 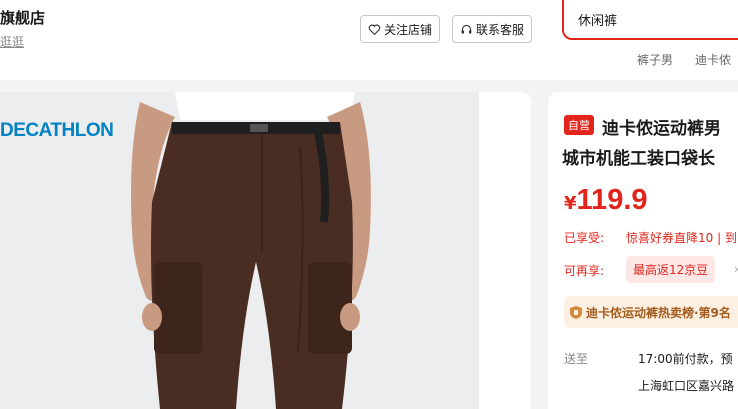 I want to click on decathlon-logo: DECATHLON, so click(x=57, y=130).